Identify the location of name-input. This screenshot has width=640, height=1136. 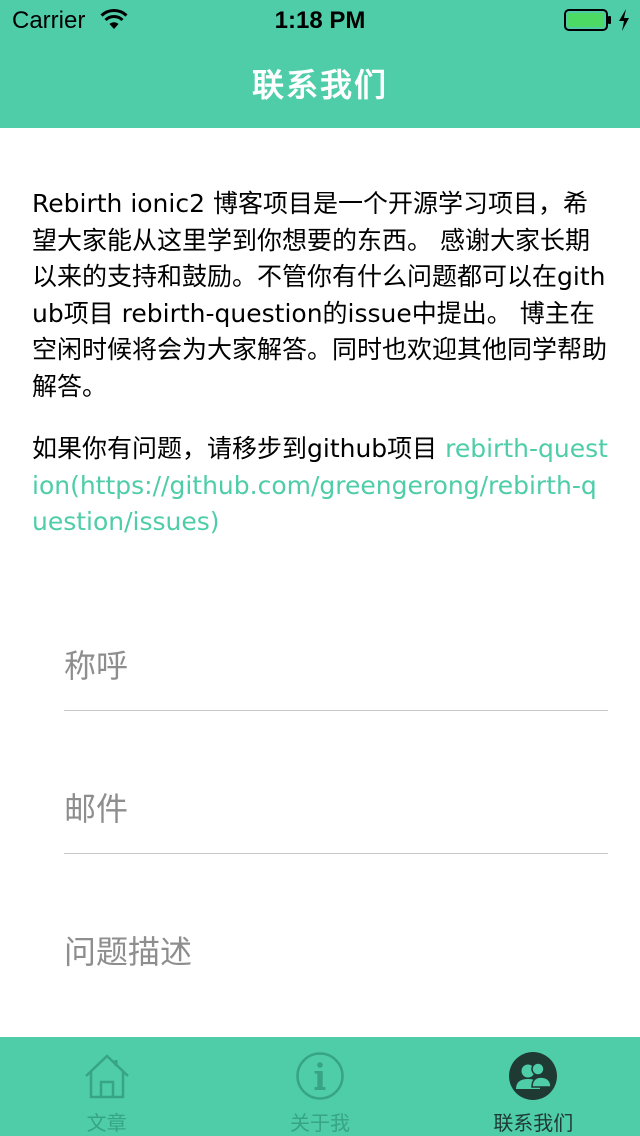
(336, 666).